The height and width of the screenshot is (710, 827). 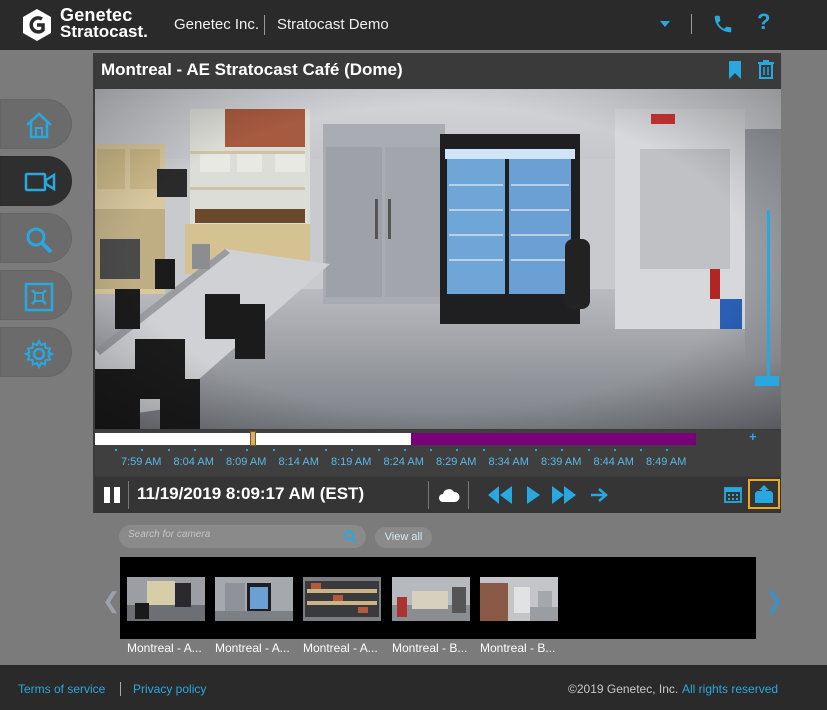 I want to click on nav-home, so click(x=36, y=124).